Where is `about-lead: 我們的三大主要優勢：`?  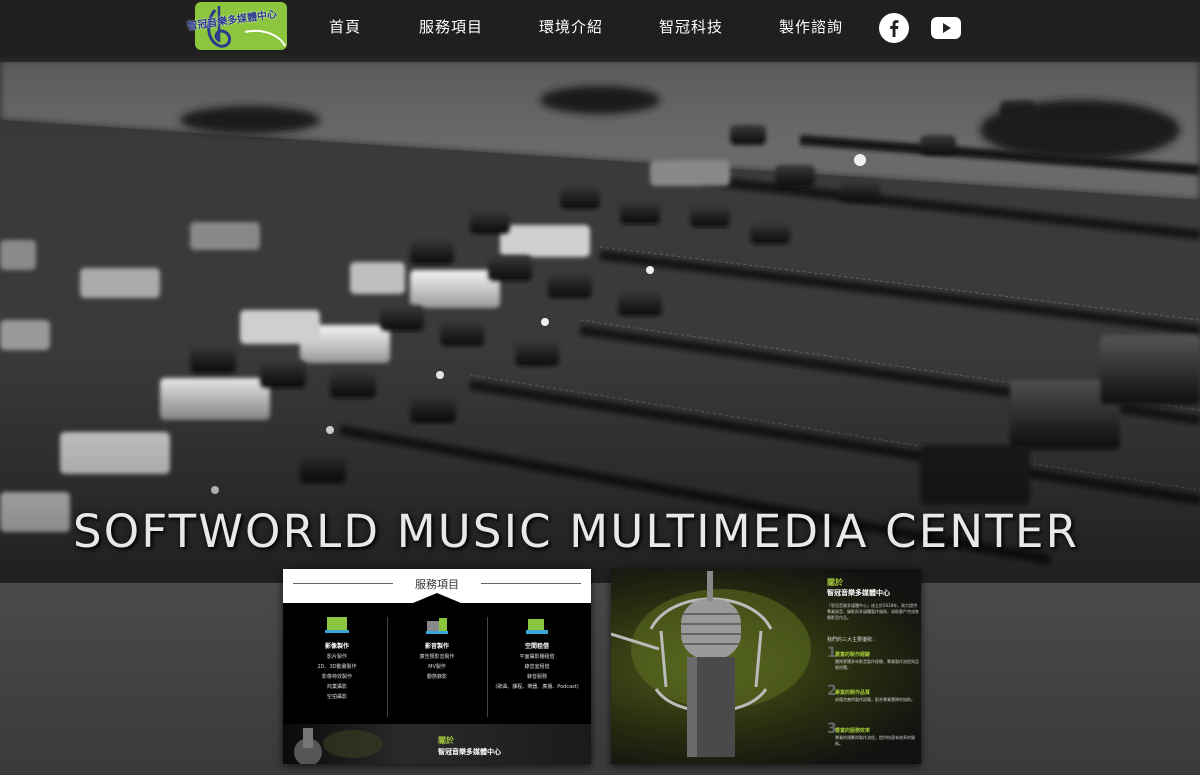
about-lead: 我們的三大主要優勢： is located at coordinates (852, 640).